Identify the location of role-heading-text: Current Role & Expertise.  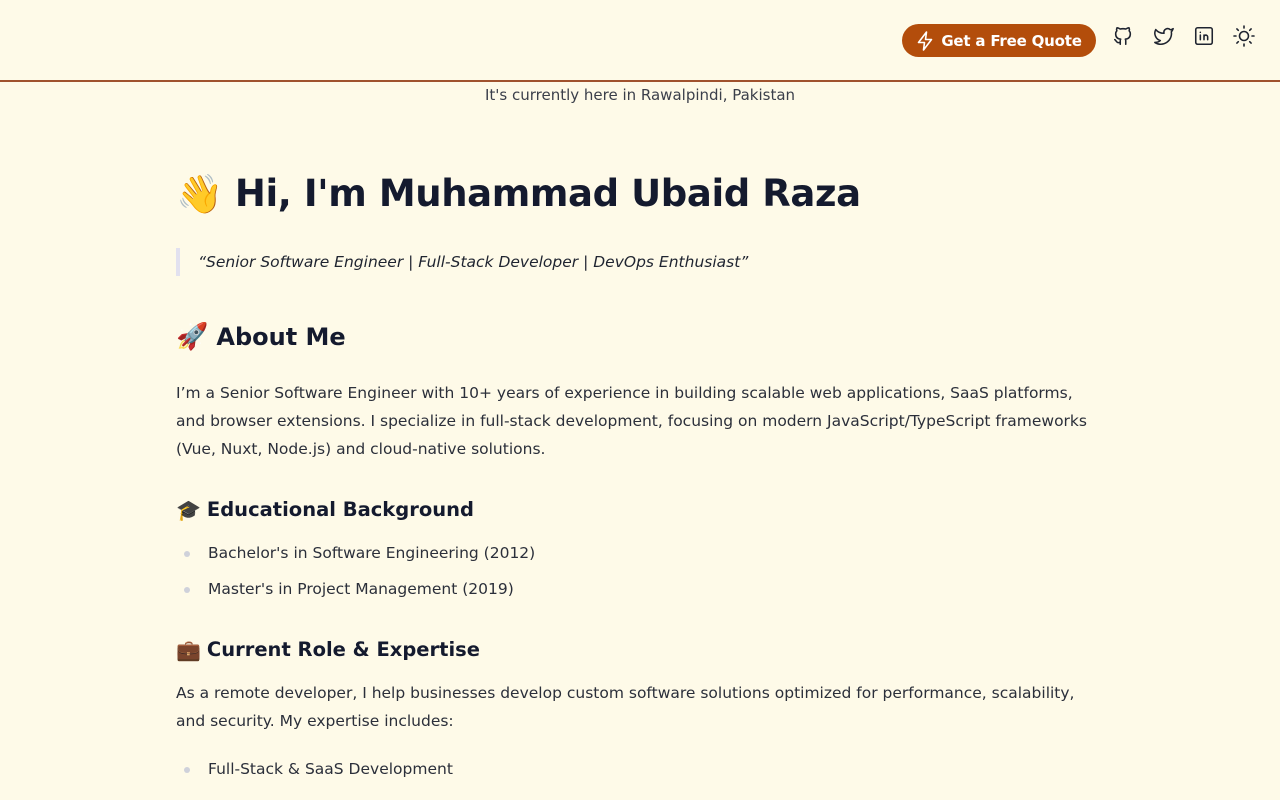
(343, 649).